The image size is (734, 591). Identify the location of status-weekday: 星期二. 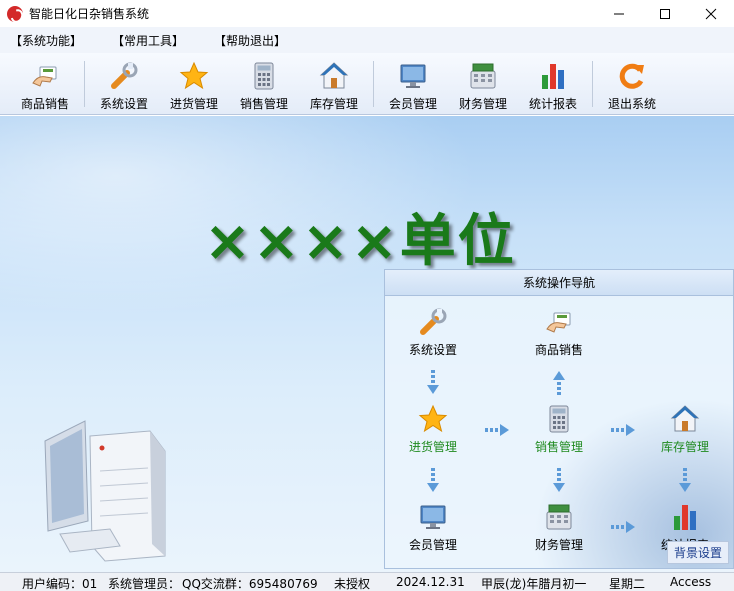
(627, 584).